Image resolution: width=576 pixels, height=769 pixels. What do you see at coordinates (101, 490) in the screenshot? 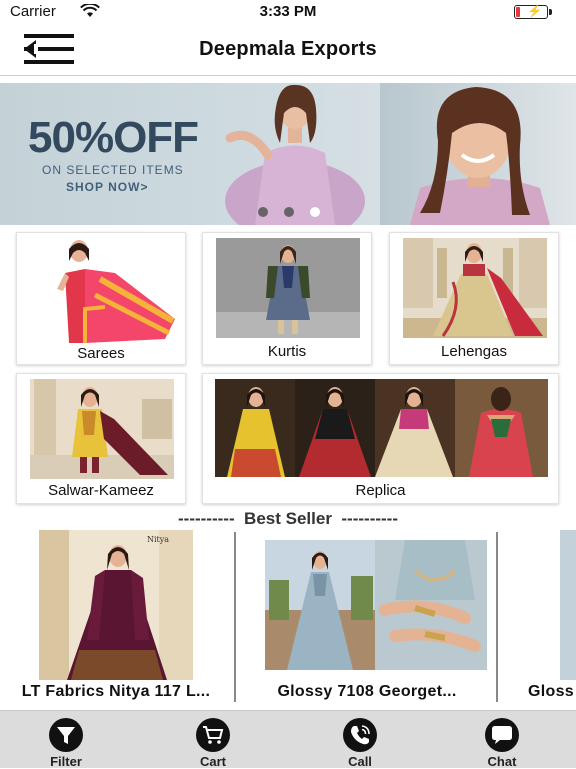
I see `category-label: Salwar-Kameez` at bounding box center [101, 490].